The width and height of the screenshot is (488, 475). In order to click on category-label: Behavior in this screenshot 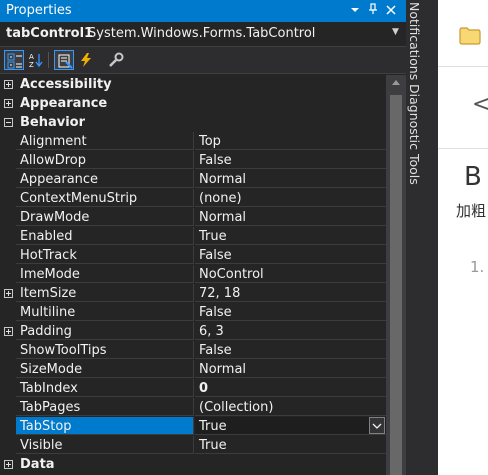, I will do `click(52, 122)`.